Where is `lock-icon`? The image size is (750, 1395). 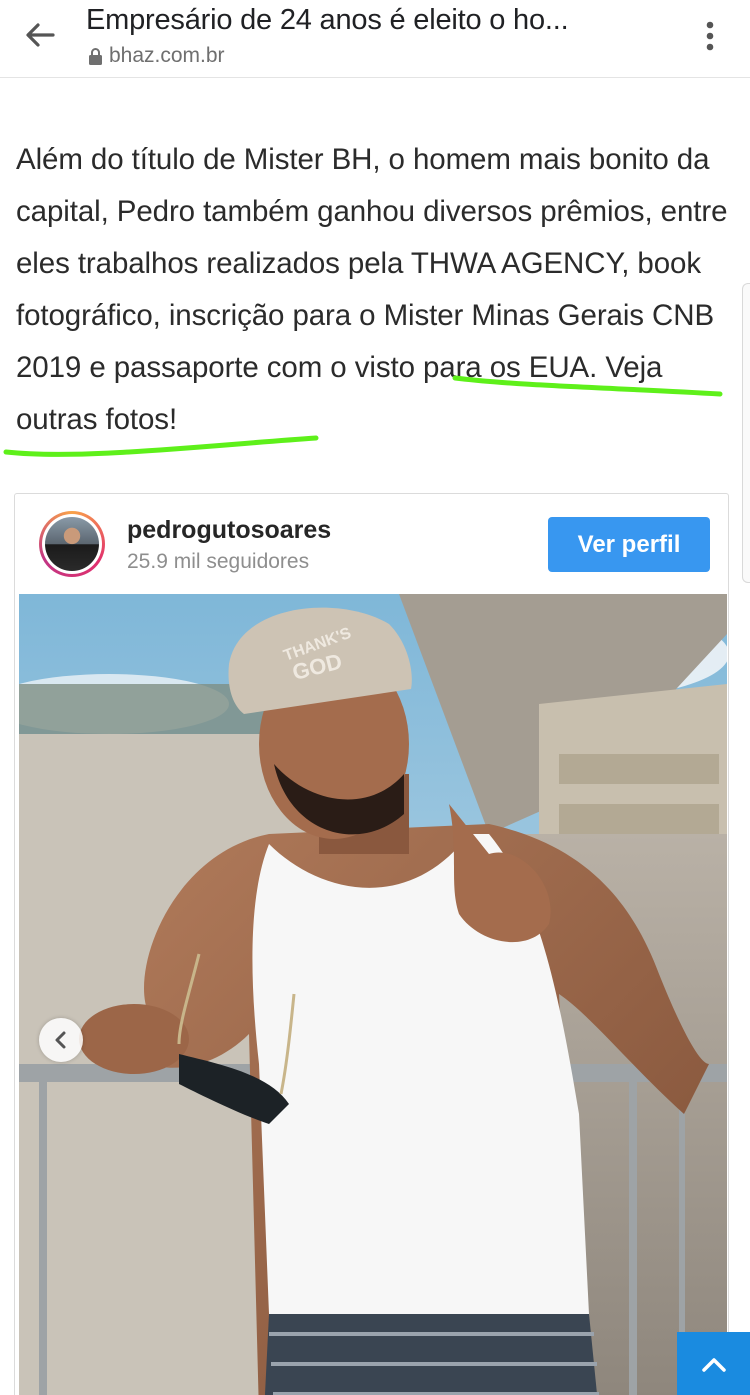
lock-icon is located at coordinates (95, 56).